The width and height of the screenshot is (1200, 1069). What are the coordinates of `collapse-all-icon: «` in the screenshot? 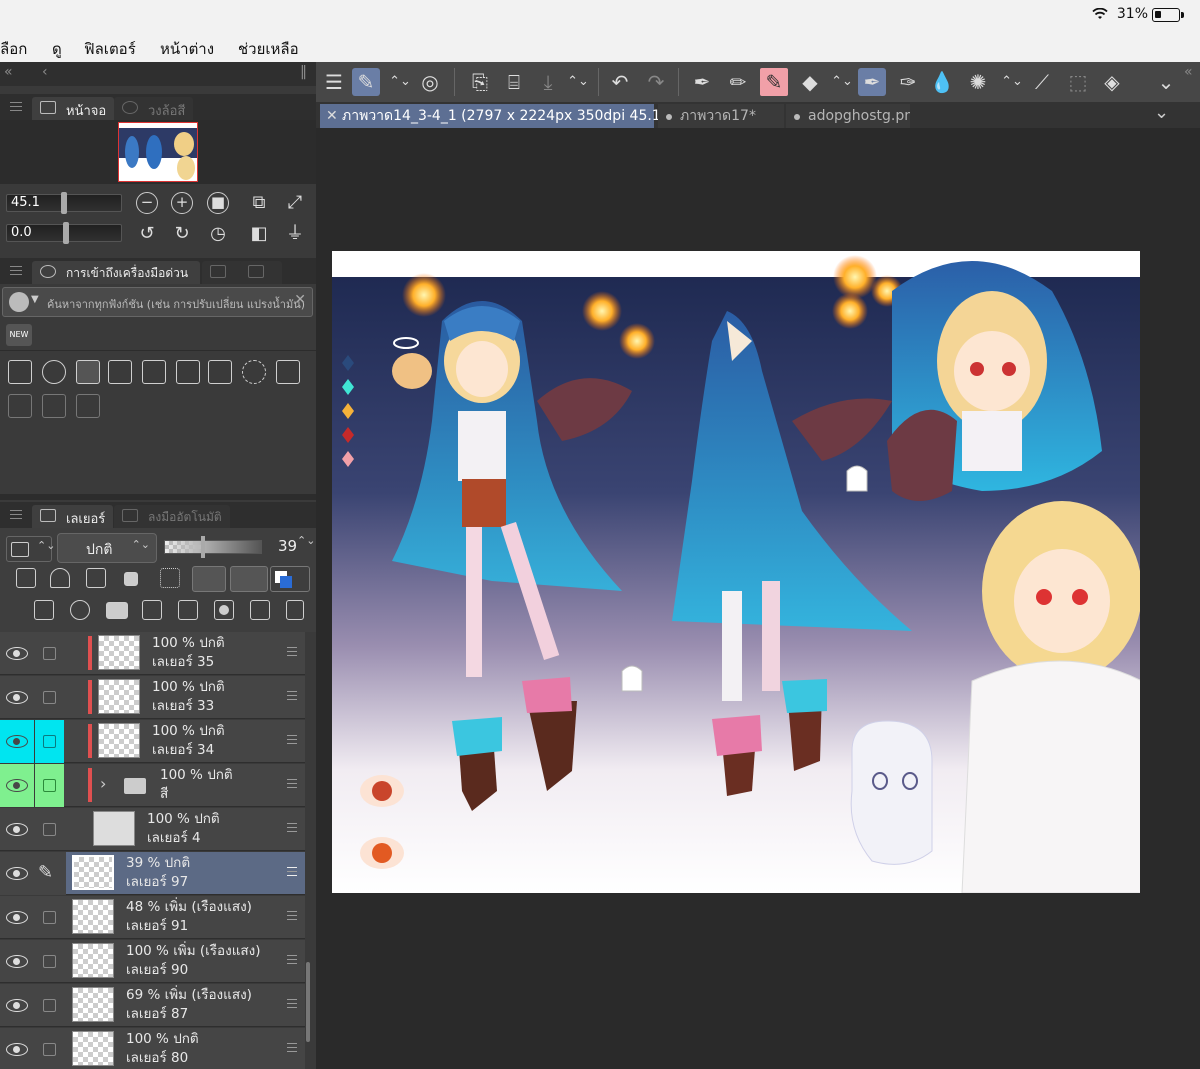 It's located at (8, 72).